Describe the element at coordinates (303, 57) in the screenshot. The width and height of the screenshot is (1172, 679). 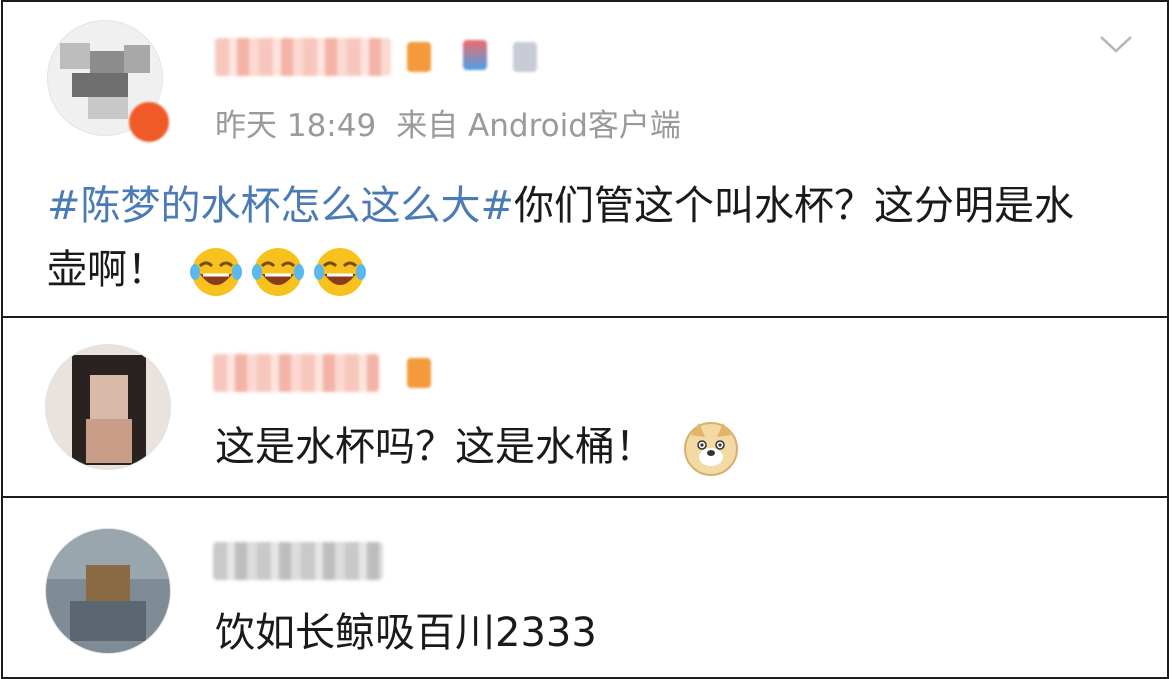
I see `author-name-blurred` at that location.